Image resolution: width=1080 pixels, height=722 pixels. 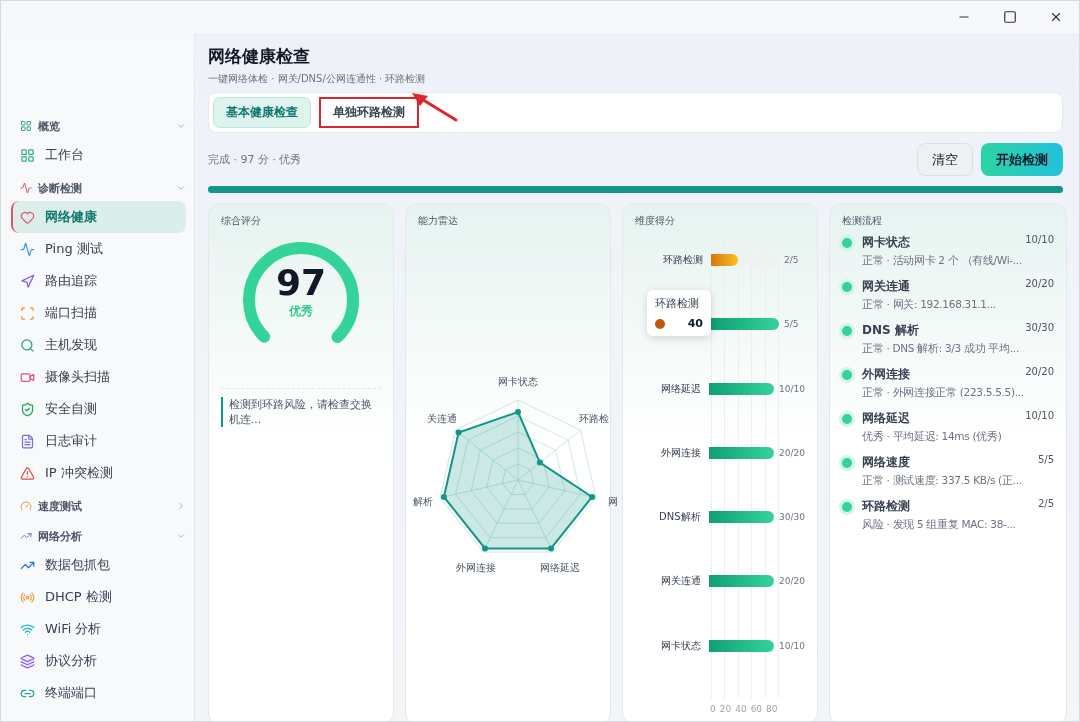 I want to click on axis-tick: 20, so click(x=725, y=709).